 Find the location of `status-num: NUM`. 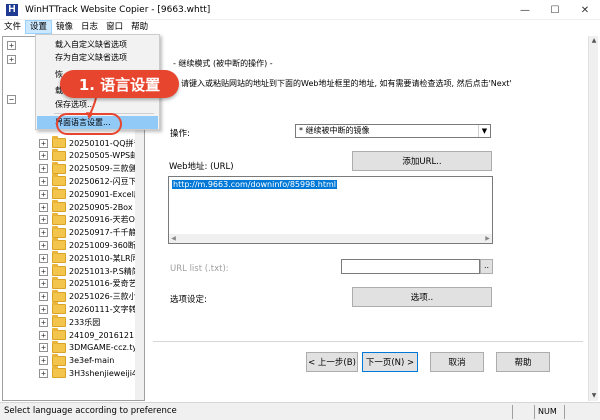

status-num: NUM is located at coordinates (549, 412).